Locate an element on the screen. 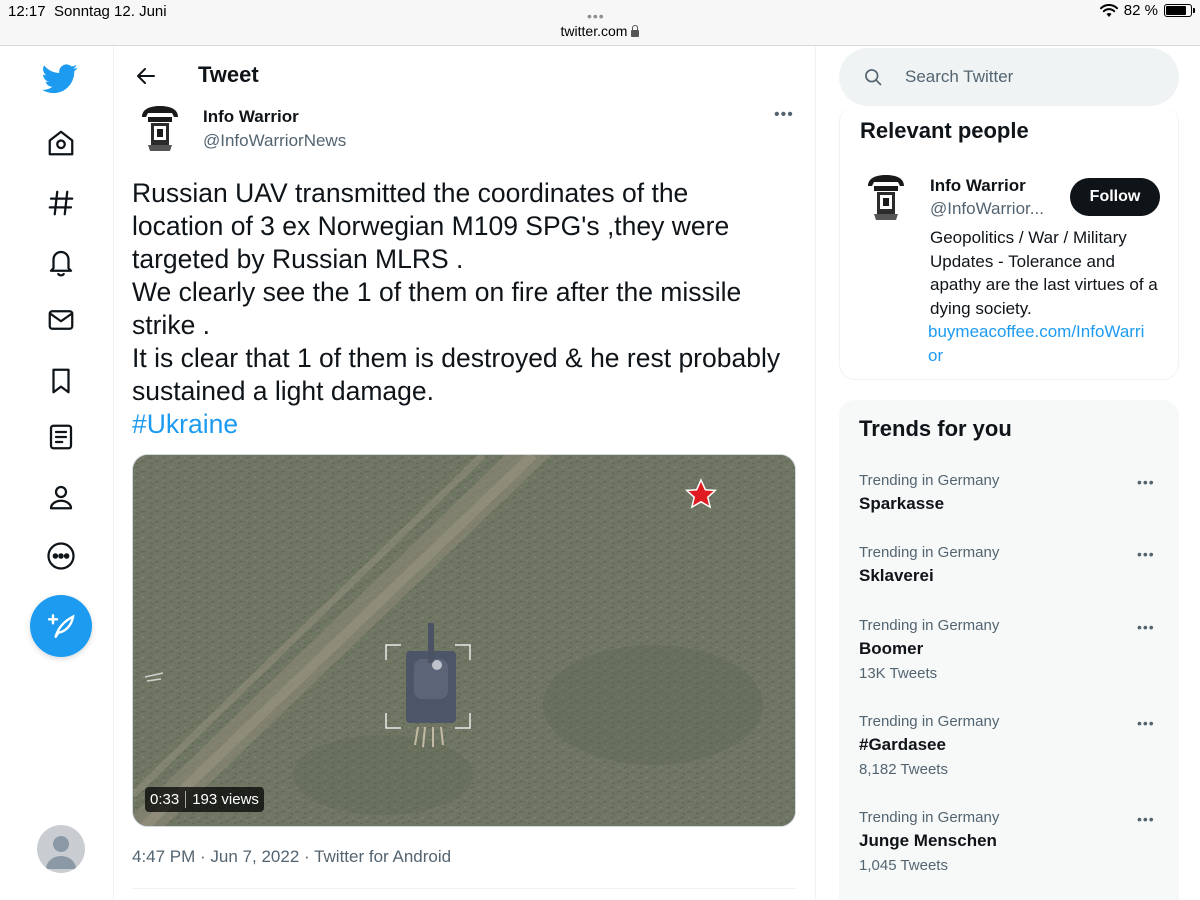  bio-link-line: or is located at coordinates (936, 355).